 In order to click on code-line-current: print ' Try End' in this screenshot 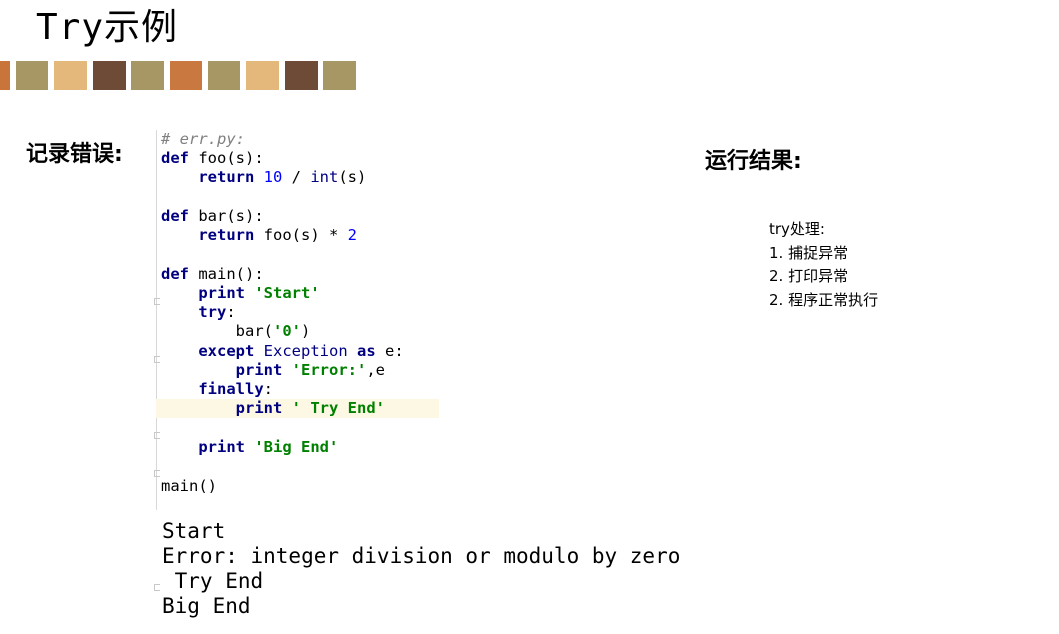, I will do `click(297, 408)`.